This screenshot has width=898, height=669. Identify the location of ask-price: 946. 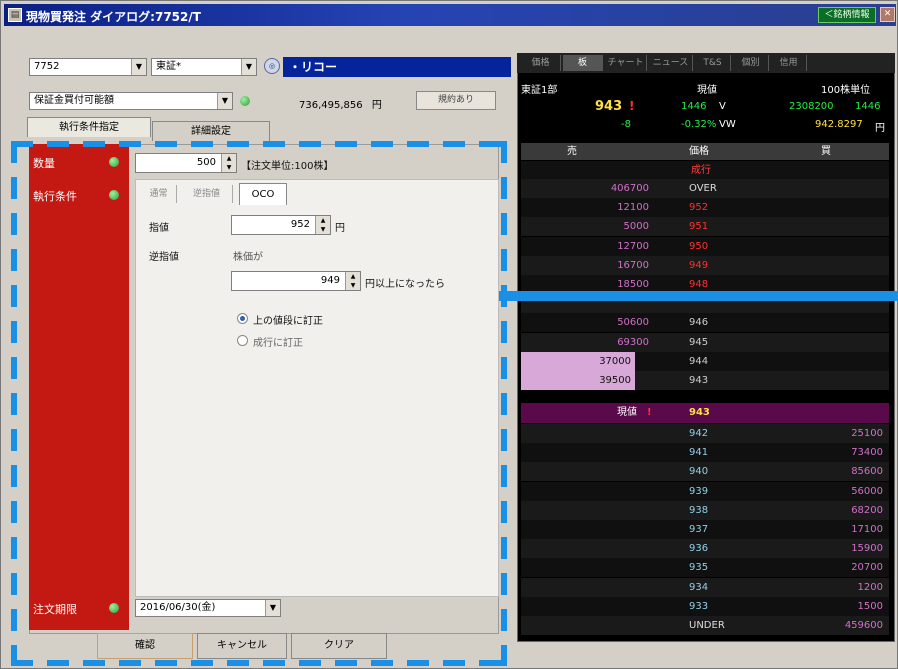
(699, 323).